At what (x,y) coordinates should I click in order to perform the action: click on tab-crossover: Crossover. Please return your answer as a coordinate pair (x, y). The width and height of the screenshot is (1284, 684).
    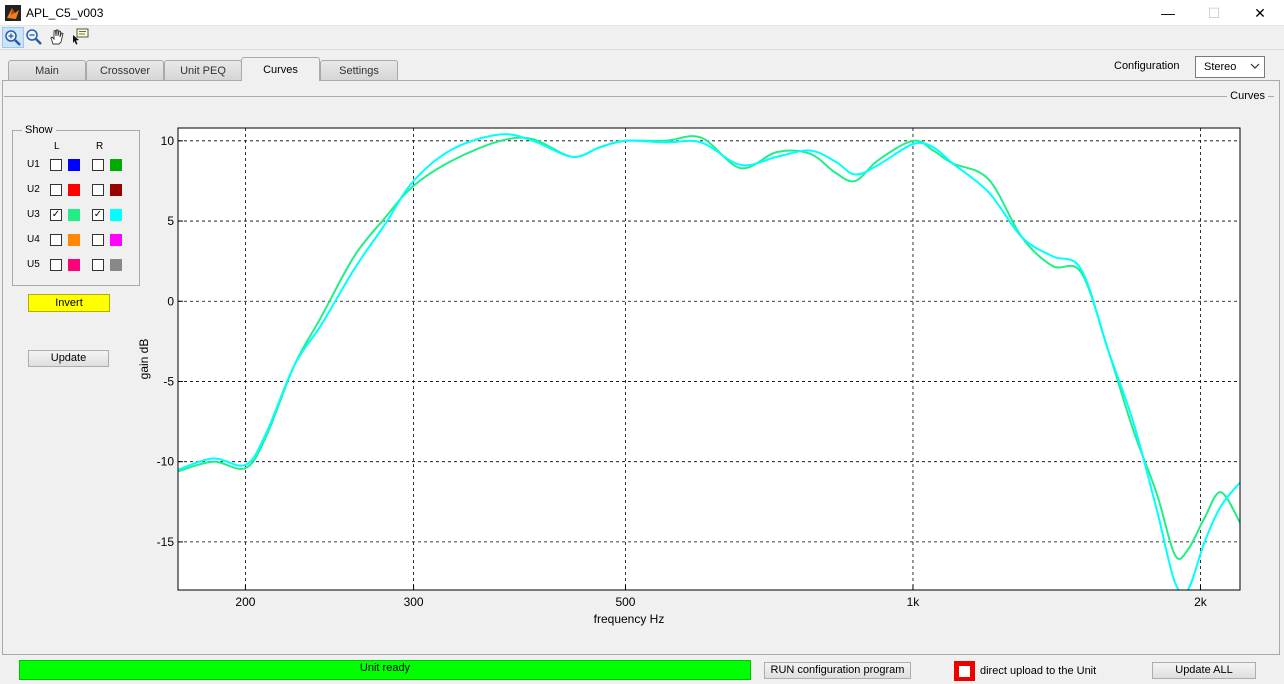
    Looking at the image, I should click on (125, 70).